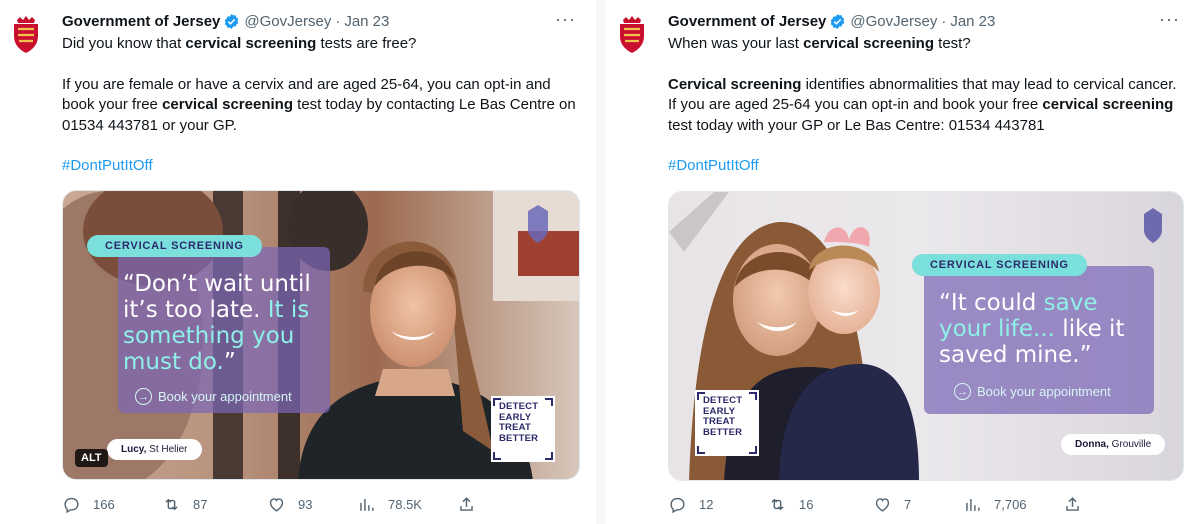 This screenshot has height=524, width=1200. Describe the element at coordinates (1010, 504) in the screenshot. I see `view-count: 7,706` at that location.